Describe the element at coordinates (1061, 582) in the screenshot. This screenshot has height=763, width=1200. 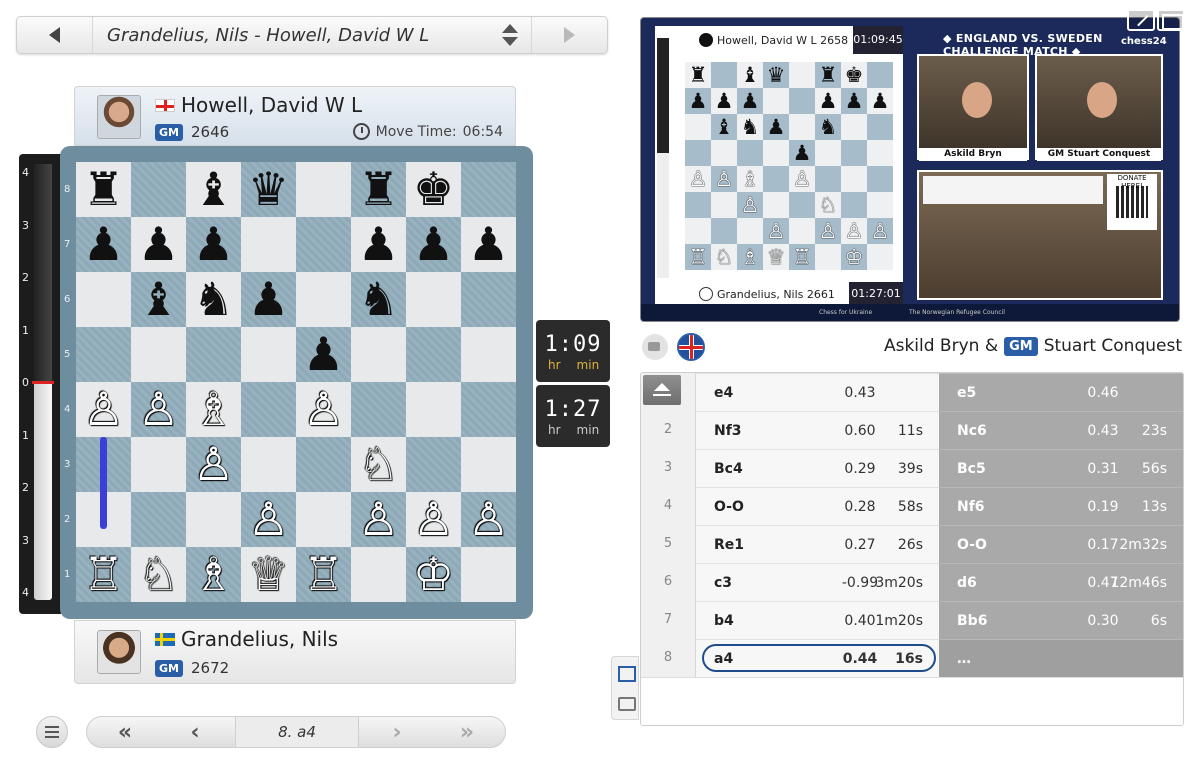
I see `black-move-cell: d6 0.47 12m46s` at that location.